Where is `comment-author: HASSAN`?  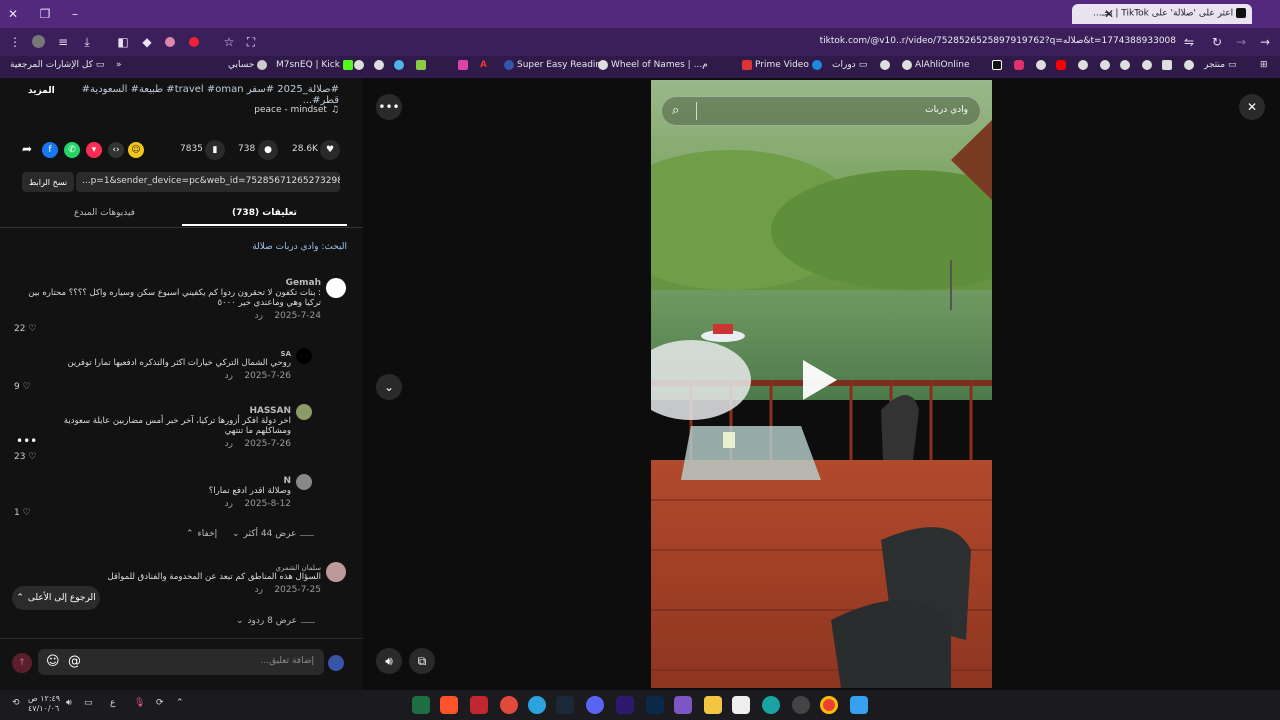
comment-author: HASSAN is located at coordinates (171, 411).